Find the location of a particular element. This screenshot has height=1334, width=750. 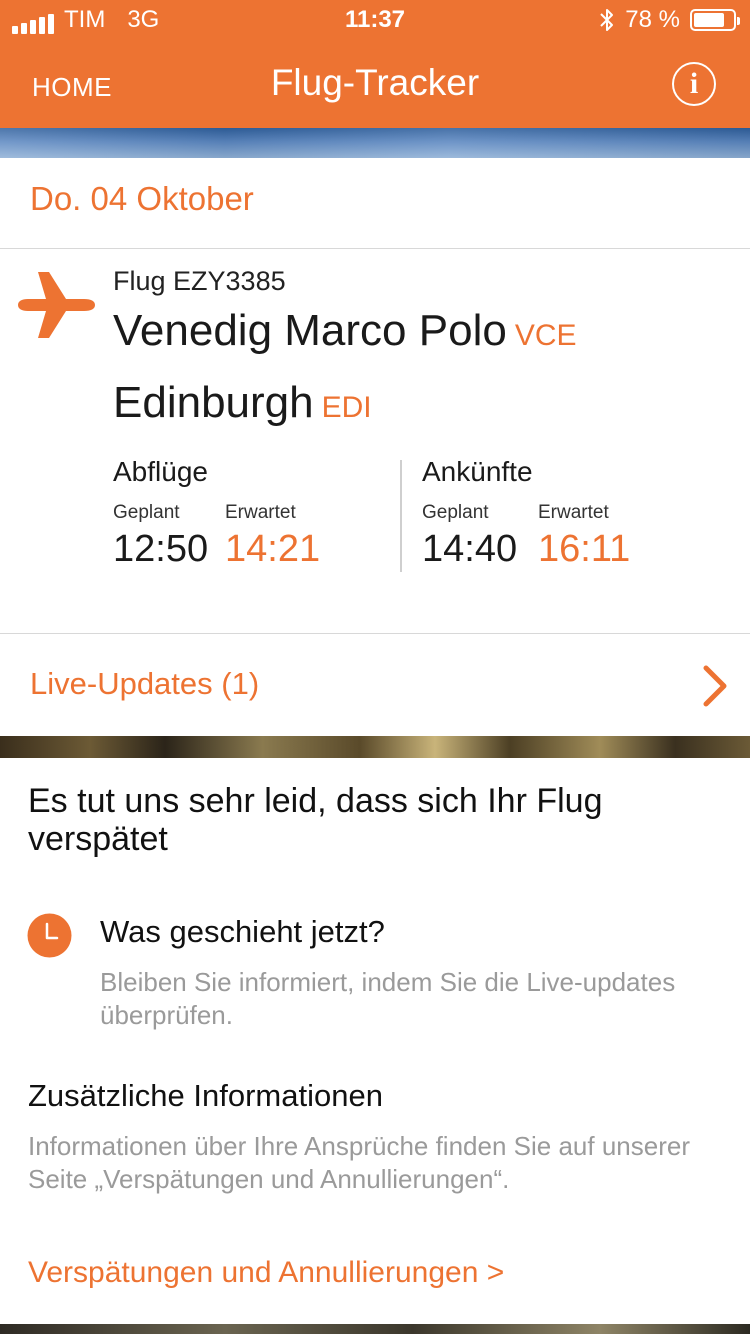

battery-percent: 78 % is located at coordinates (652, 19).